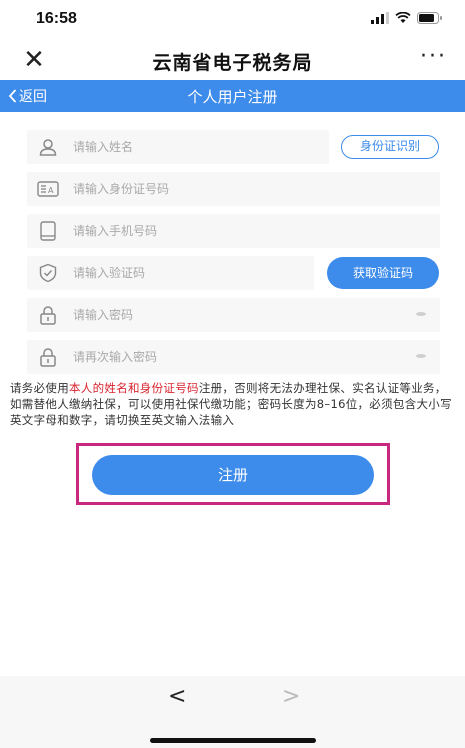 This screenshot has width=465, height=748. Describe the element at coordinates (429, 18) in the screenshot. I see `battery-icon` at that location.